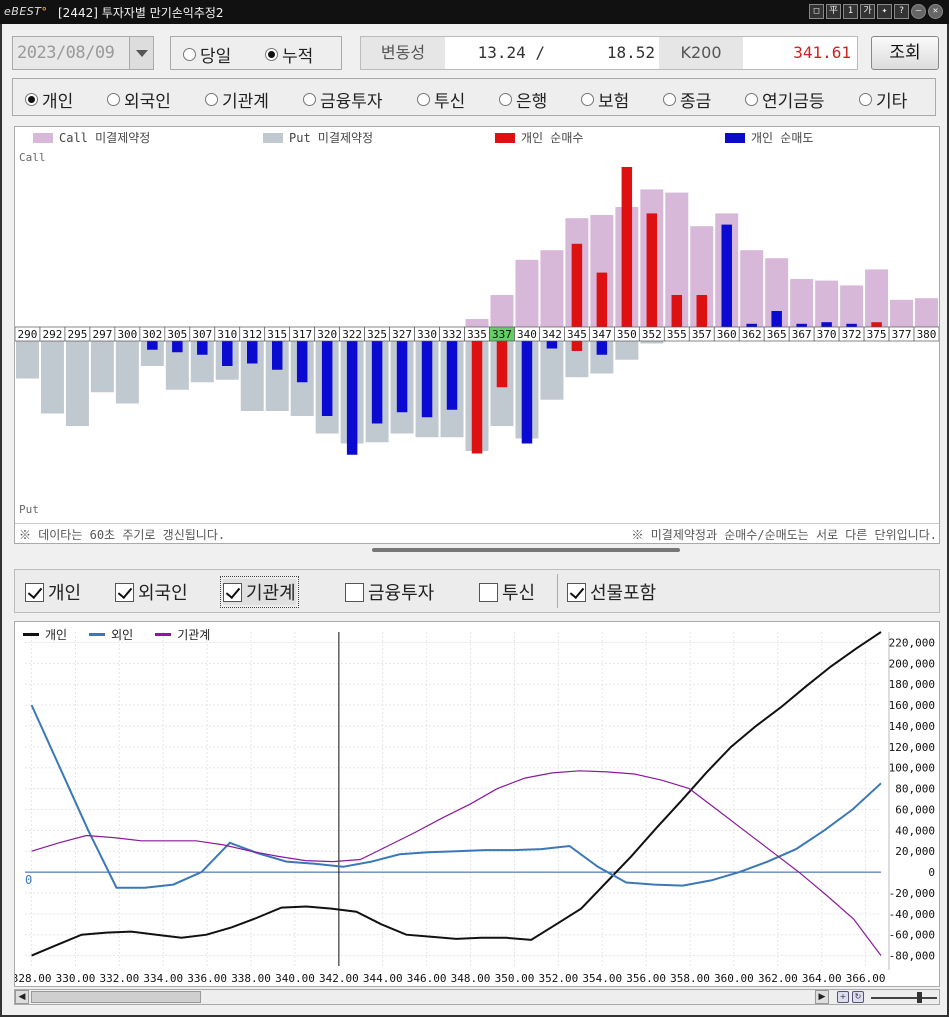 The image size is (949, 1017). What do you see at coordinates (696, 102) in the screenshot?
I see `investor-label: 종금` at bounding box center [696, 102].